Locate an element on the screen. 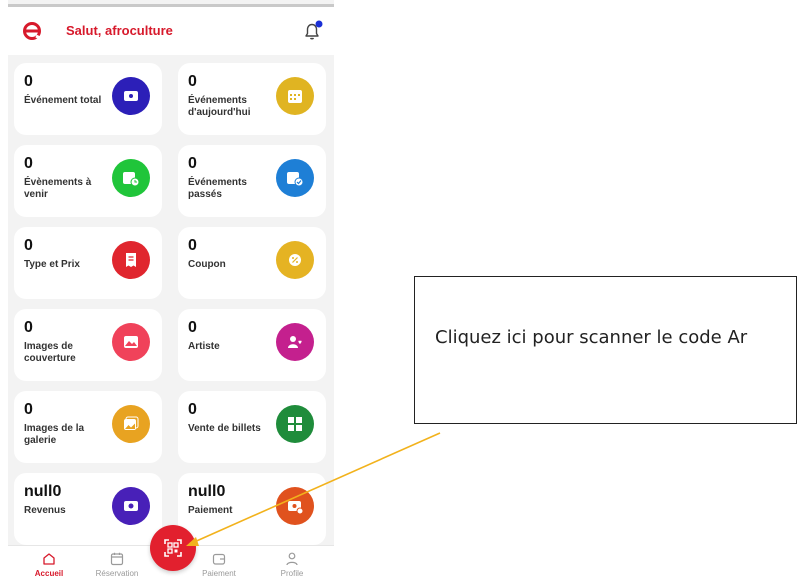  greeting-title: Salut, afroculture is located at coordinates (119, 30).